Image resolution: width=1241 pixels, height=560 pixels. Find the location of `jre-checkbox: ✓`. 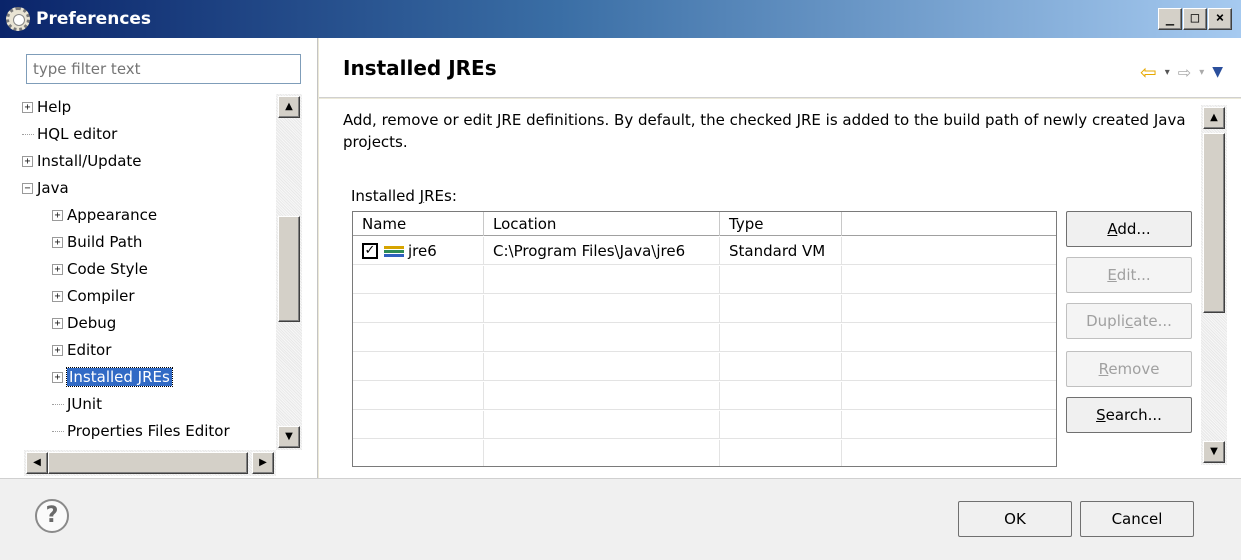

jre-checkbox: ✓ is located at coordinates (370, 251).